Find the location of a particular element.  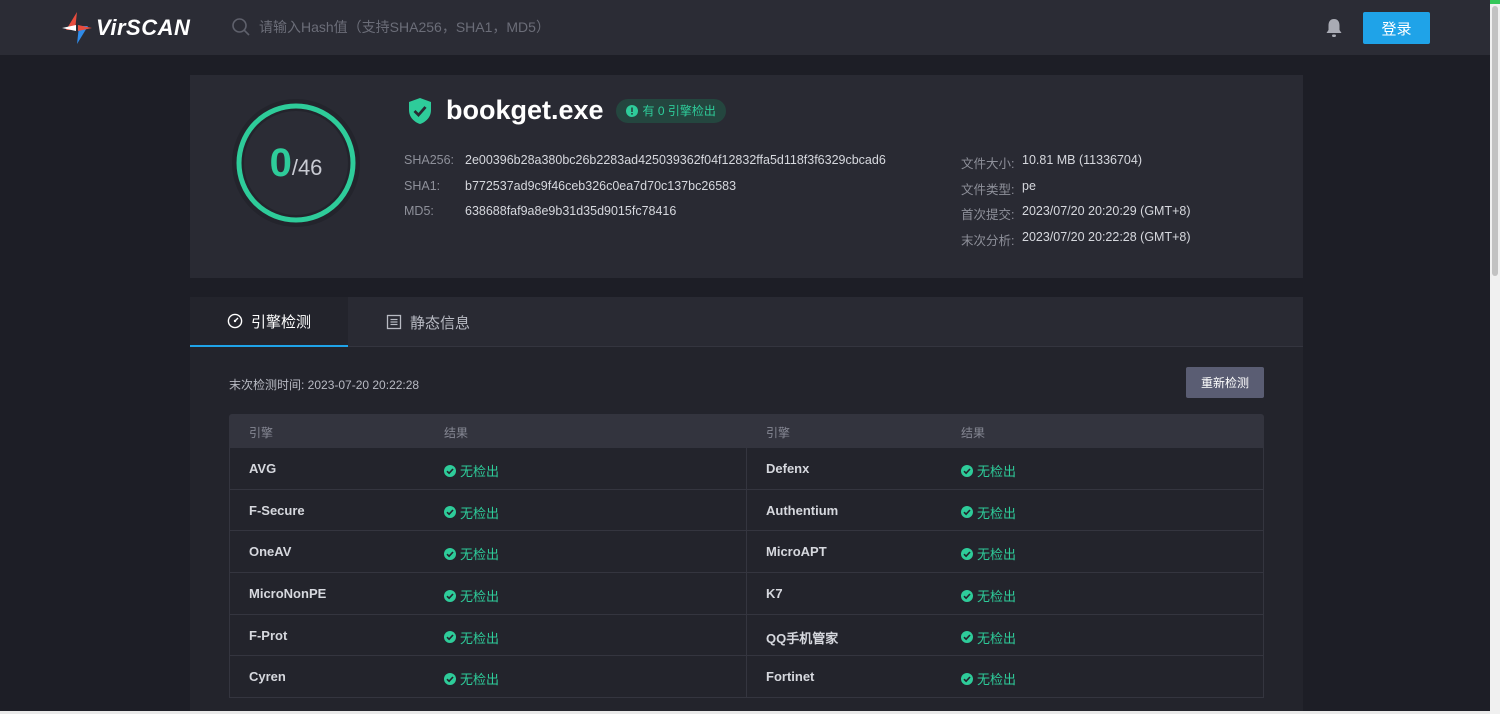

engine-name: QQ手机管家 is located at coordinates (802, 638).